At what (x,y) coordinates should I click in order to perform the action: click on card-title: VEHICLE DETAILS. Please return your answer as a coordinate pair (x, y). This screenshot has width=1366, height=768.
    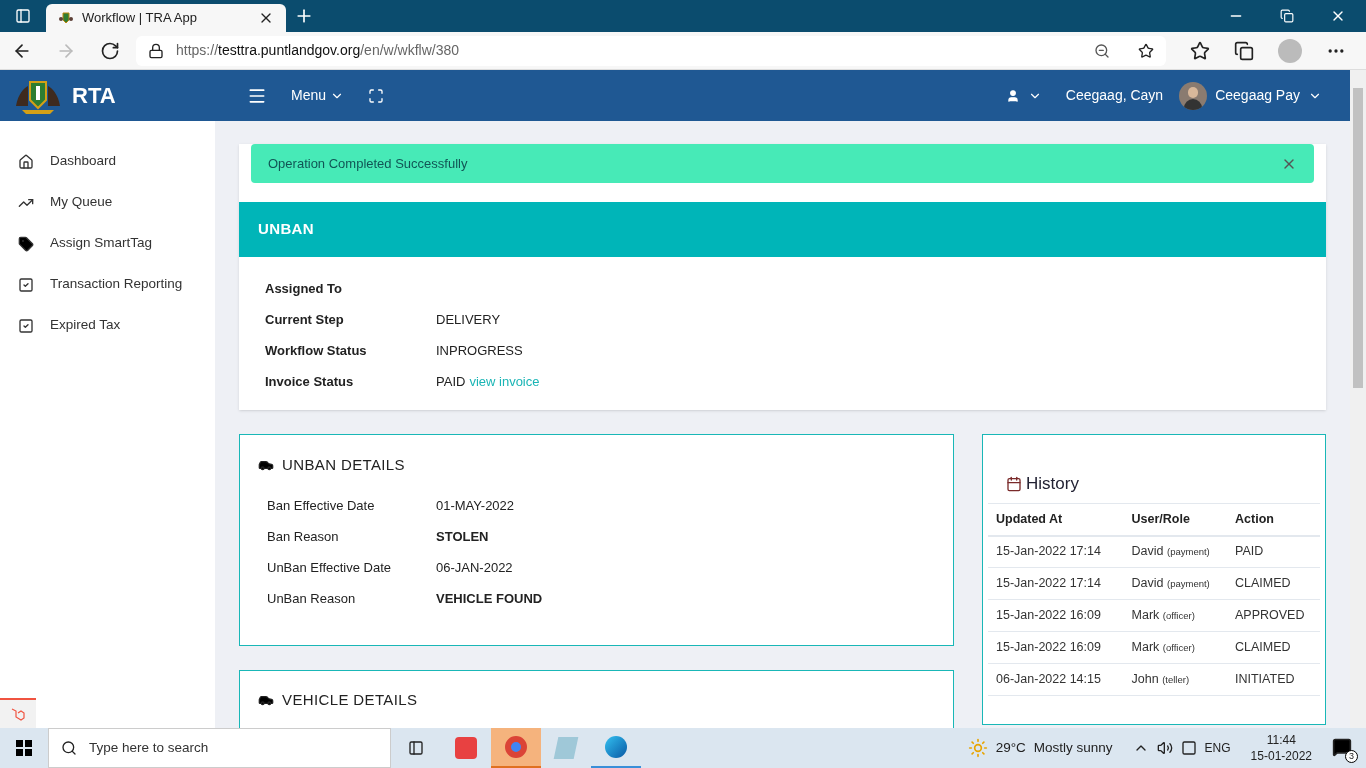
    Looking at the image, I should click on (350, 700).